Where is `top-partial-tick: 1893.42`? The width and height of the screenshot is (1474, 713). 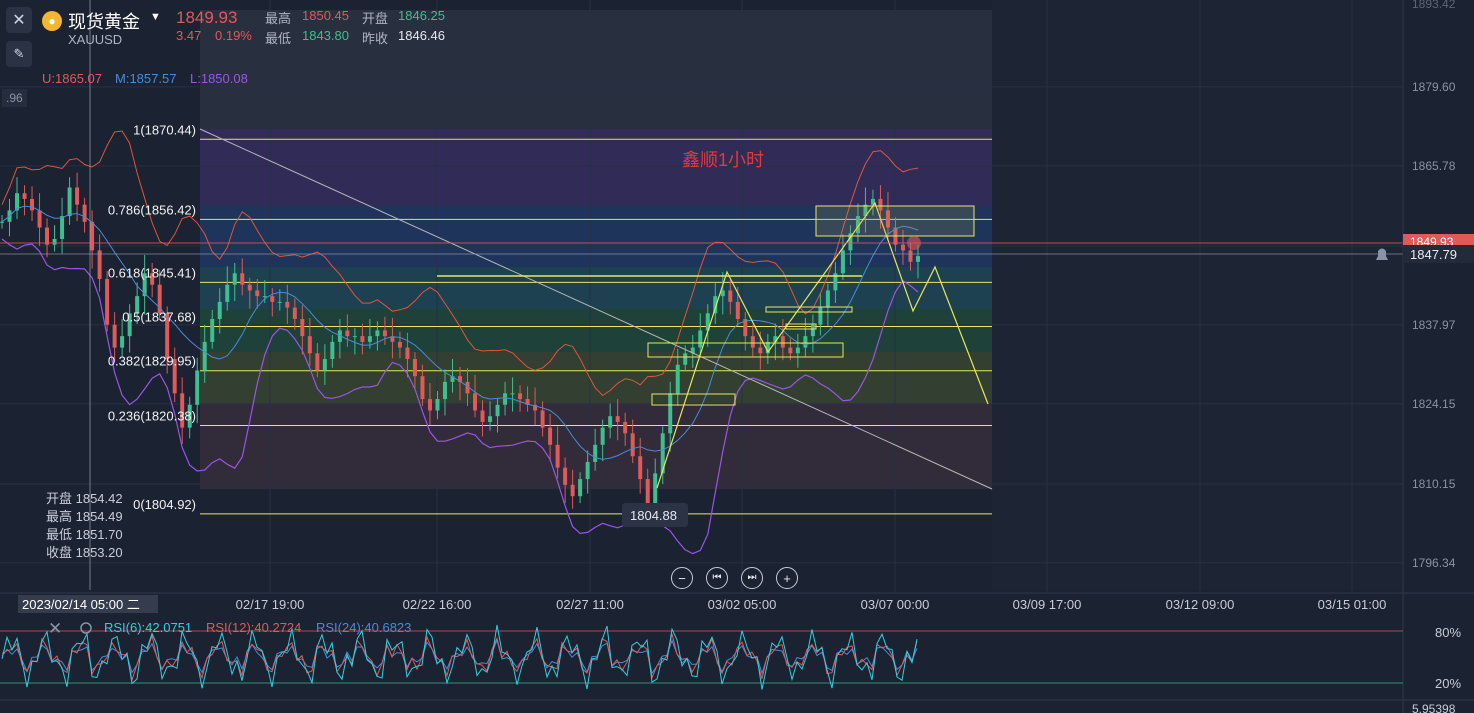 top-partial-tick: 1893.42 is located at coordinates (1434, 5).